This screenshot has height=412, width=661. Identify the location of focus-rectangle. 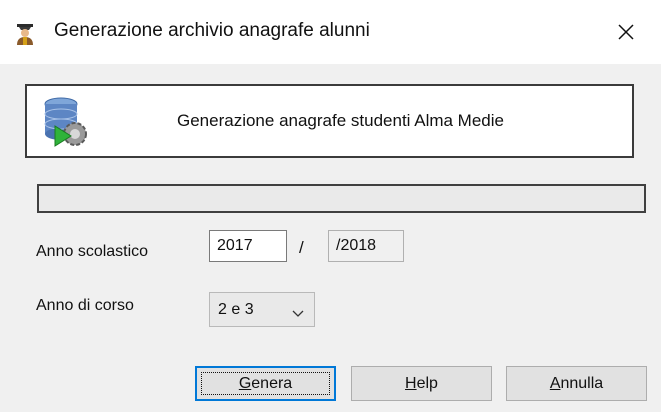
(265, 383).